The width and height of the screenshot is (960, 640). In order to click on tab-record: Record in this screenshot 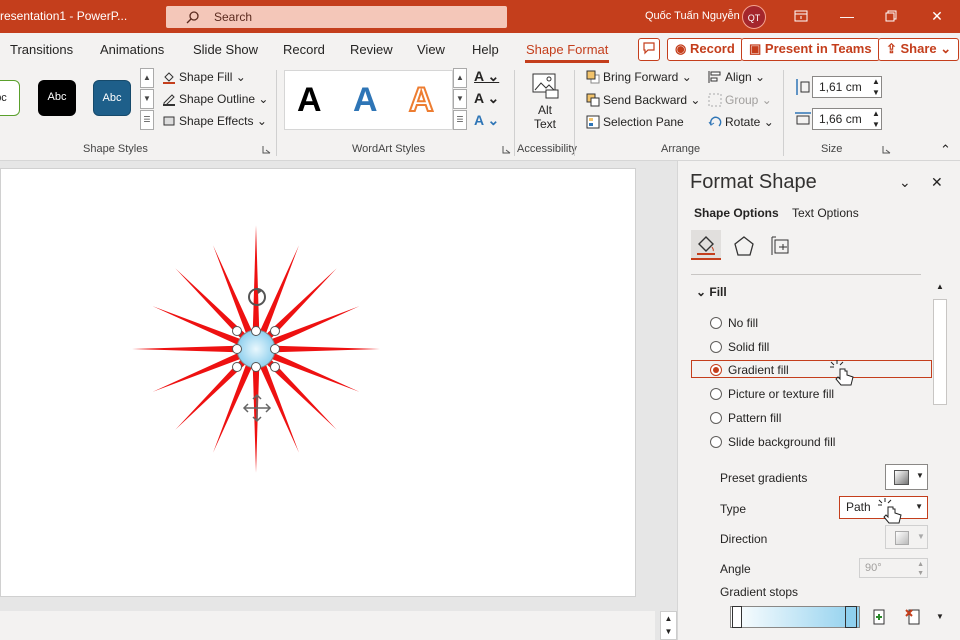, I will do `click(304, 49)`.